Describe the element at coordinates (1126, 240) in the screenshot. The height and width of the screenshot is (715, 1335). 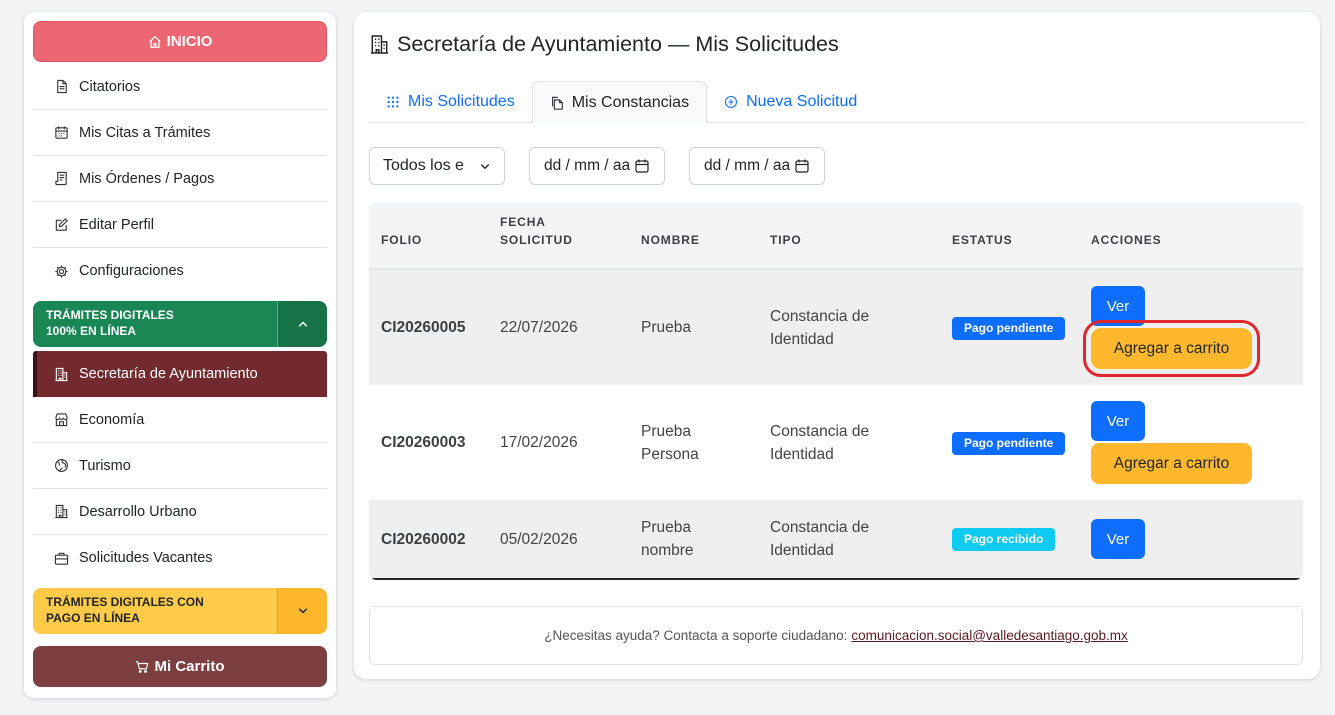
I see `header-acciones: ACCIONES` at that location.